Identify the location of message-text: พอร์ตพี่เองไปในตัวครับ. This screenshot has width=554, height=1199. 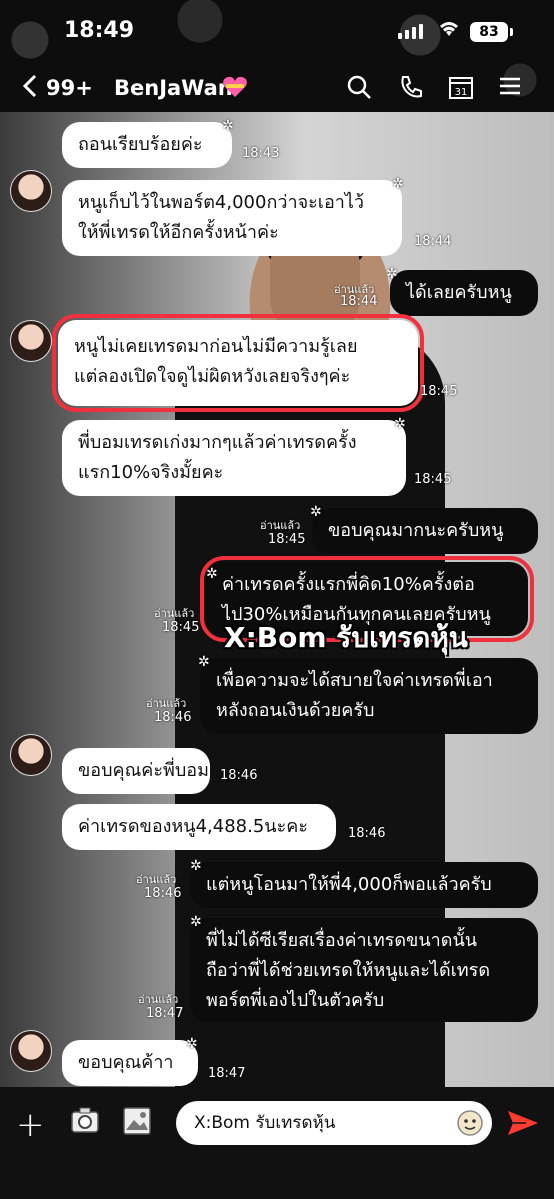
(295, 1000).